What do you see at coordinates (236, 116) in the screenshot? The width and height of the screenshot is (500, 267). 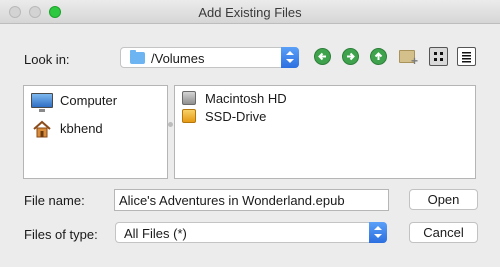 I see `file-item-label: SSD-Drive` at bounding box center [236, 116].